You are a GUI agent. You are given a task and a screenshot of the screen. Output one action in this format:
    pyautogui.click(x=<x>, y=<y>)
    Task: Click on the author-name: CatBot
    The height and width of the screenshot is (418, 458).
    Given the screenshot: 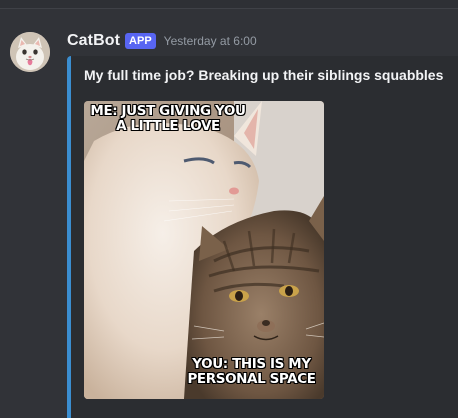 What is the action you would take?
    pyautogui.click(x=93, y=41)
    